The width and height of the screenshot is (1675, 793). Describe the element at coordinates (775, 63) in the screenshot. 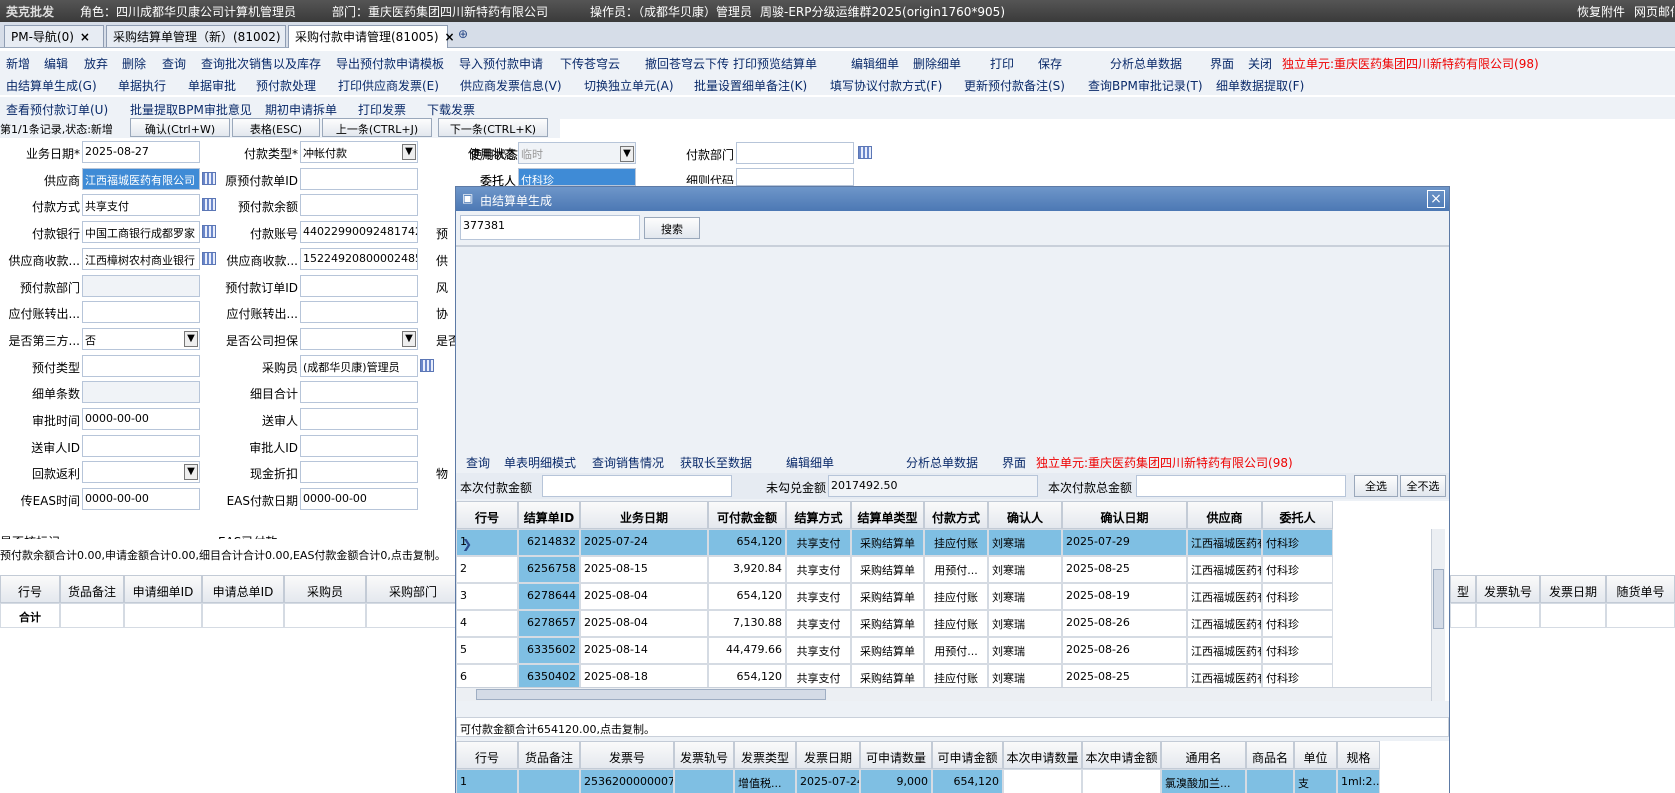

I see `menu-item: 打印预览结算单` at that location.